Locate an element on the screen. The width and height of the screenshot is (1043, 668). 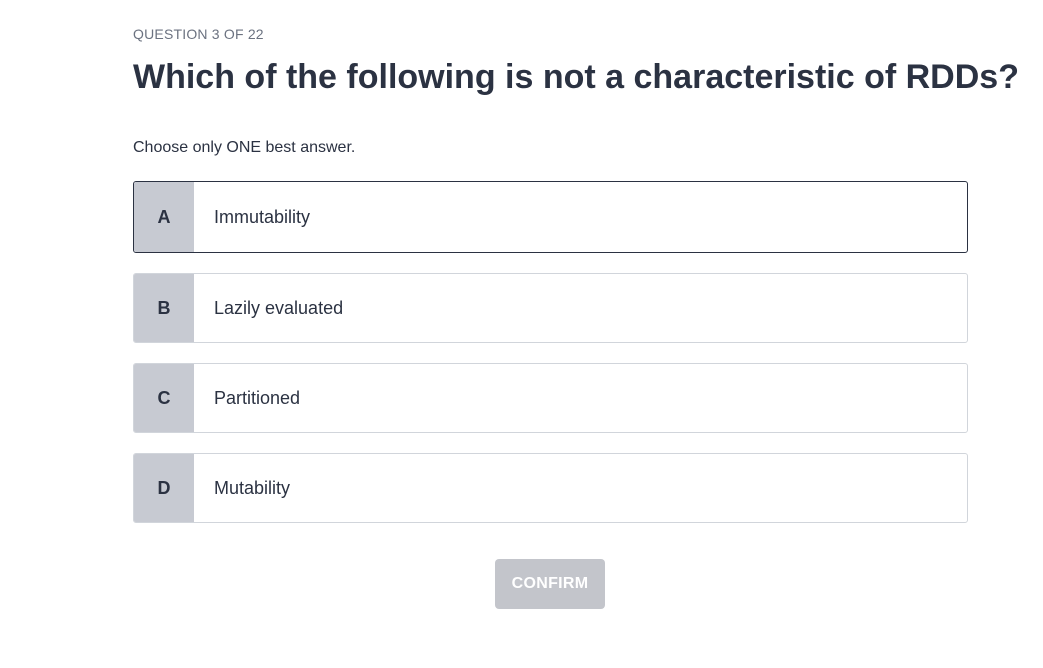
answer-option-d: D Mutability is located at coordinates (550, 488).